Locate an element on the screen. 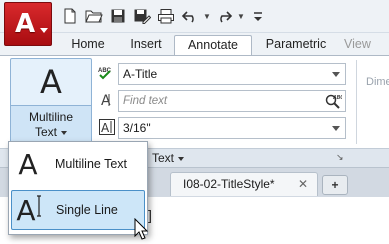 This screenshot has width=389, height=244. text-style-select: A-Title is located at coordinates (232, 74).